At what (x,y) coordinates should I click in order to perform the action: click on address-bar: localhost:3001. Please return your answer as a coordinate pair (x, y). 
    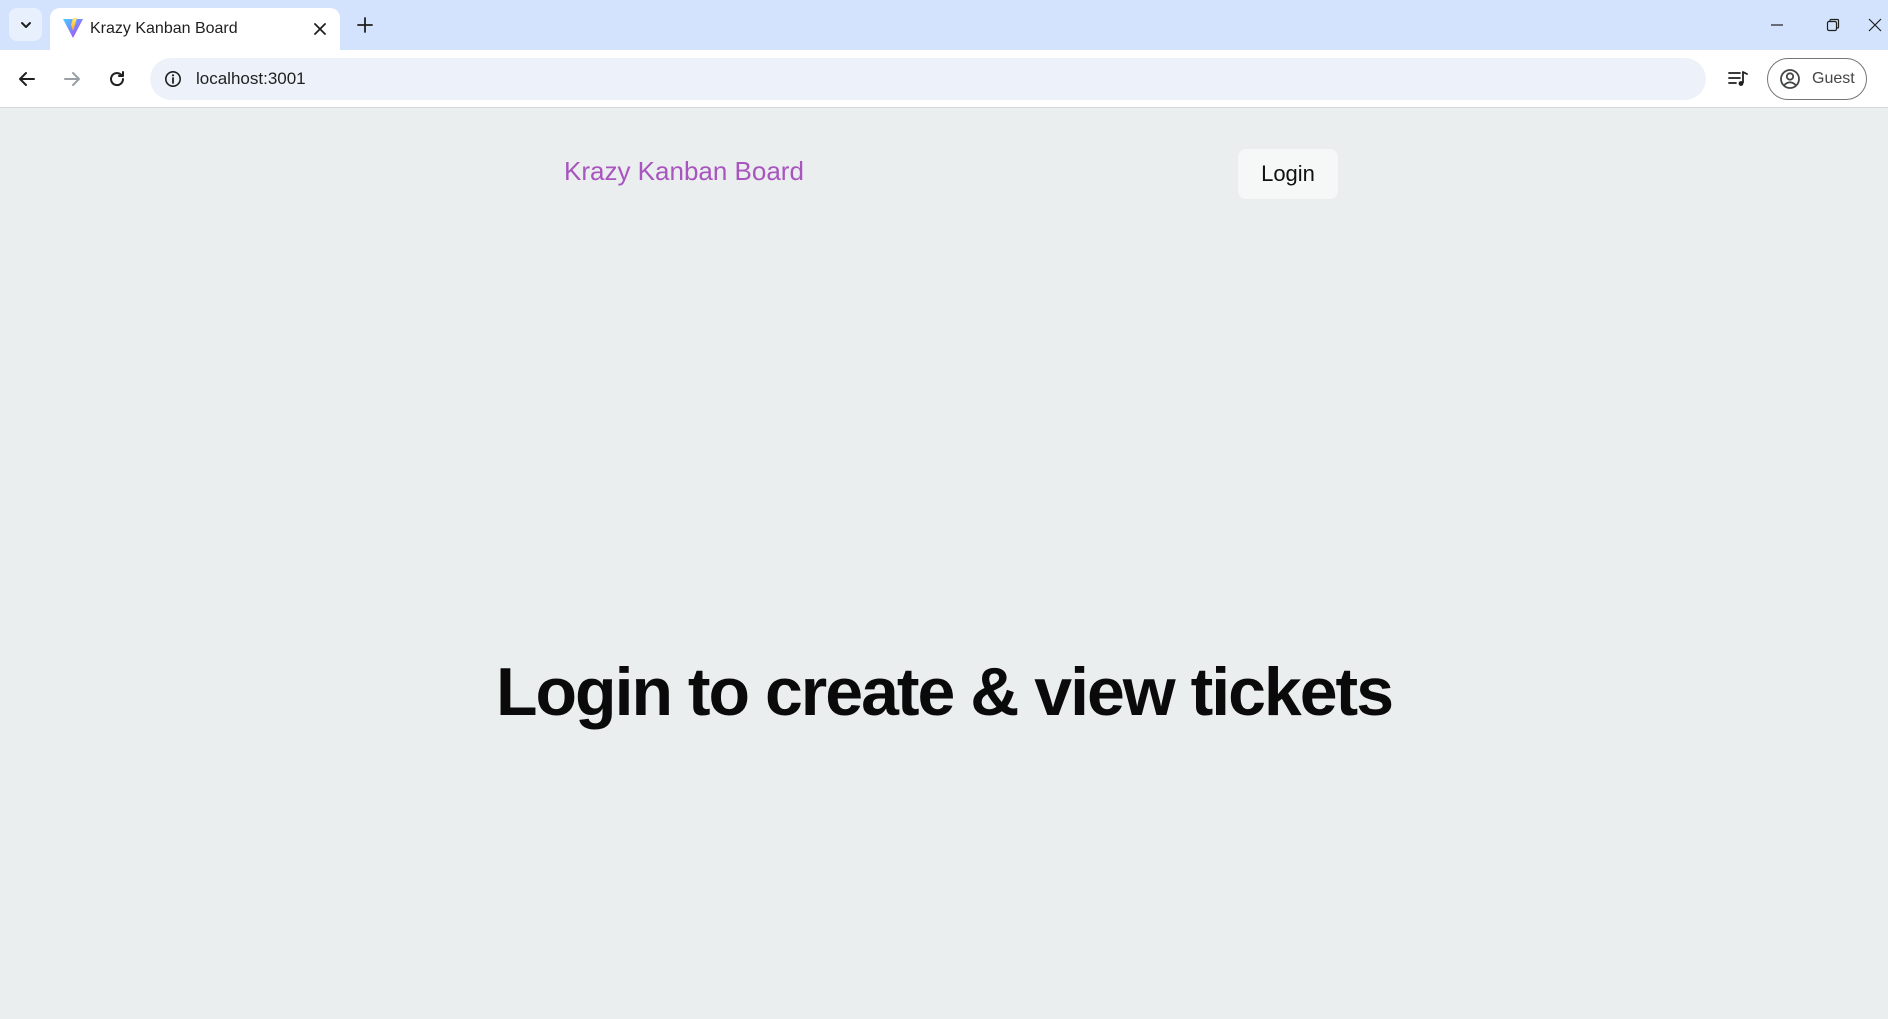
    Looking at the image, I should click on (928, 79).